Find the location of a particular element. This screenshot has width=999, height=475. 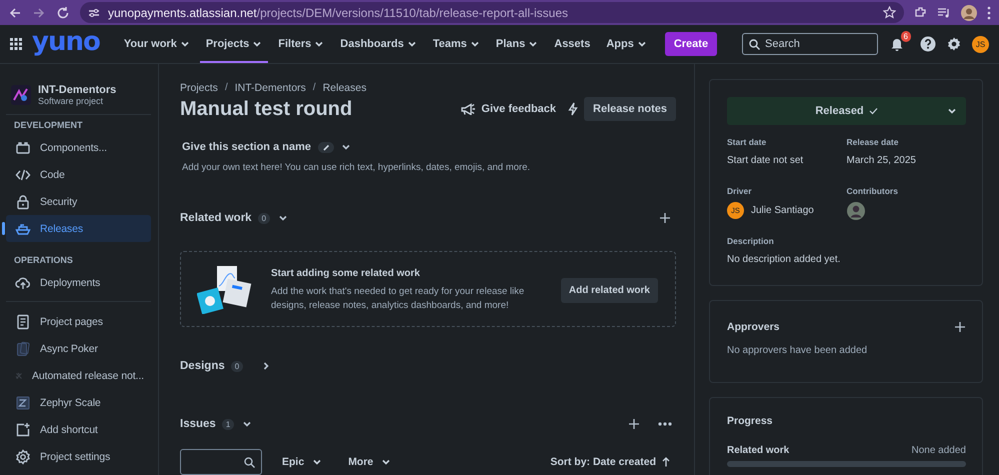

create-button: Create is located at coordinates (691, 44).